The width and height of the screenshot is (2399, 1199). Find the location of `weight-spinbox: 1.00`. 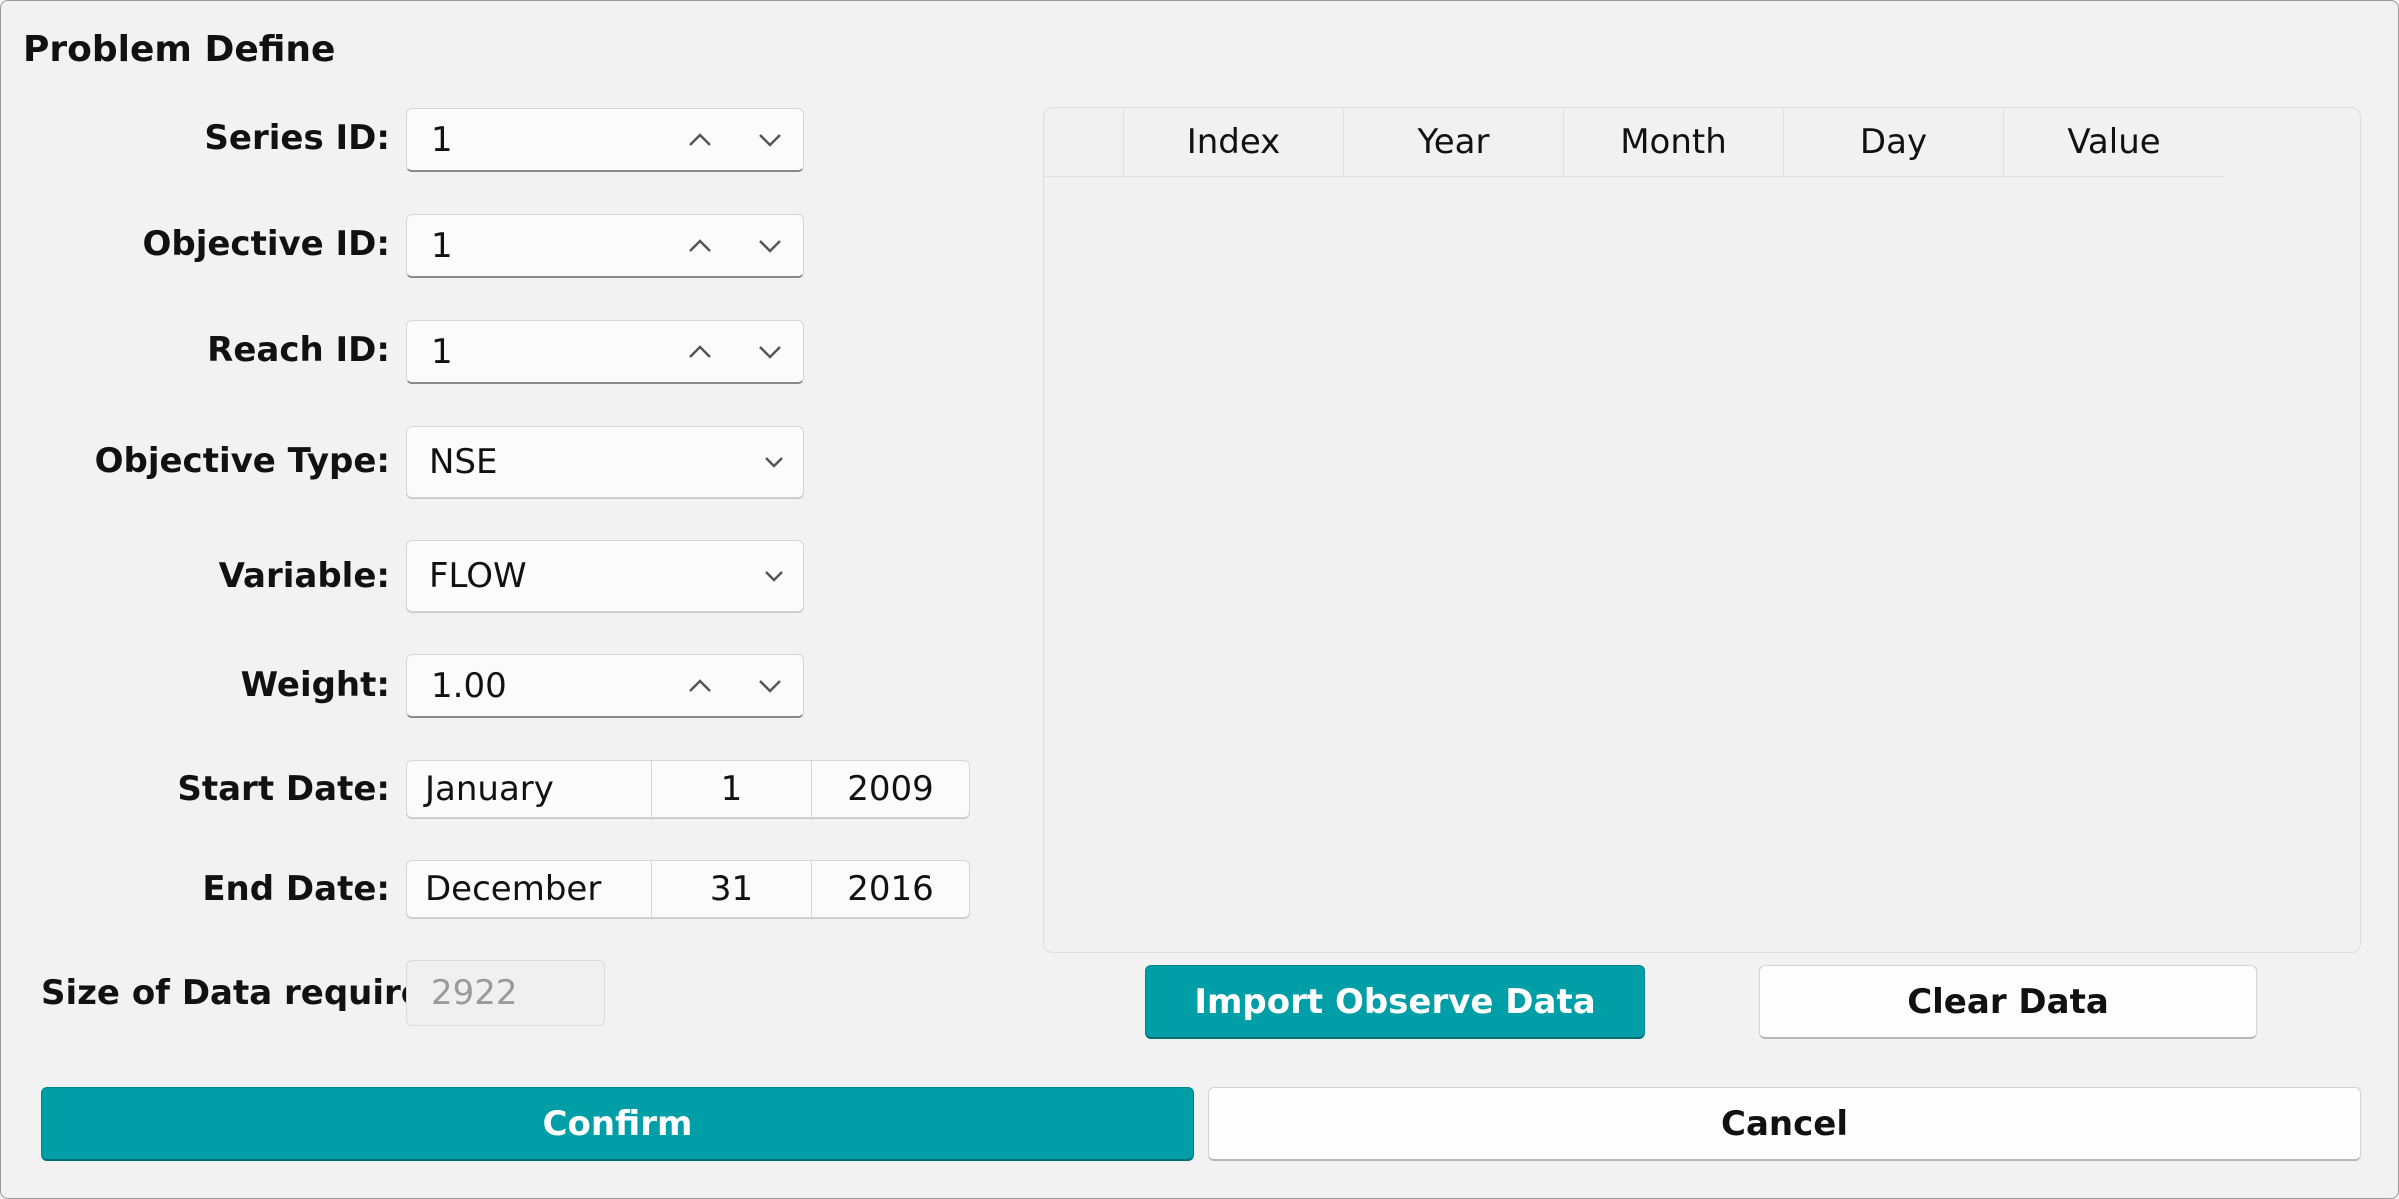

weight-spinbox: 1.00 is located at coordinates (605, 686).